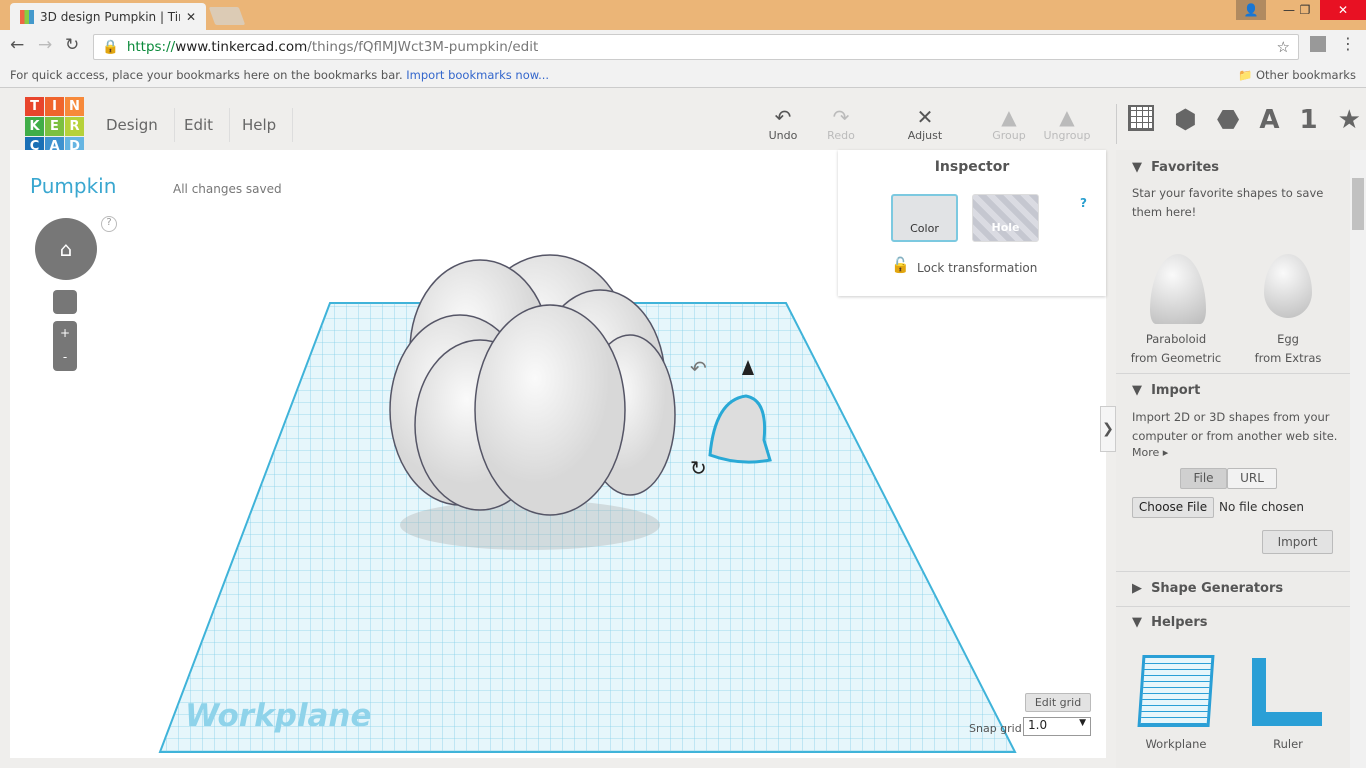 This screenshot has width=1366, height=768. I want to click on pumpkin-shape, so click(532, 385).